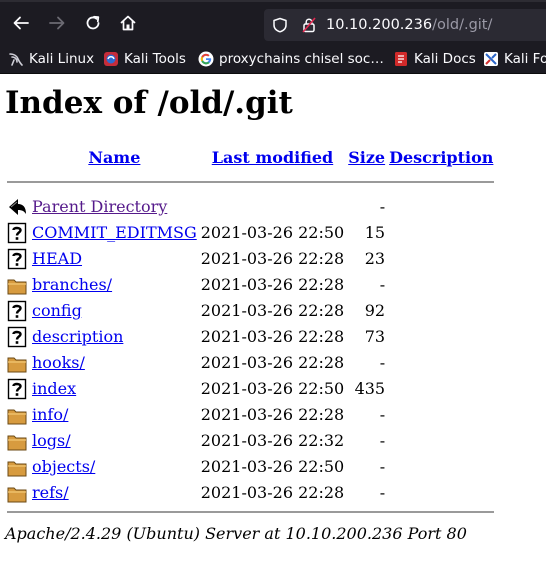 The width and height of the screenshot is (546, 577). I want to click on arrow-left-icon, so click(21, 23).